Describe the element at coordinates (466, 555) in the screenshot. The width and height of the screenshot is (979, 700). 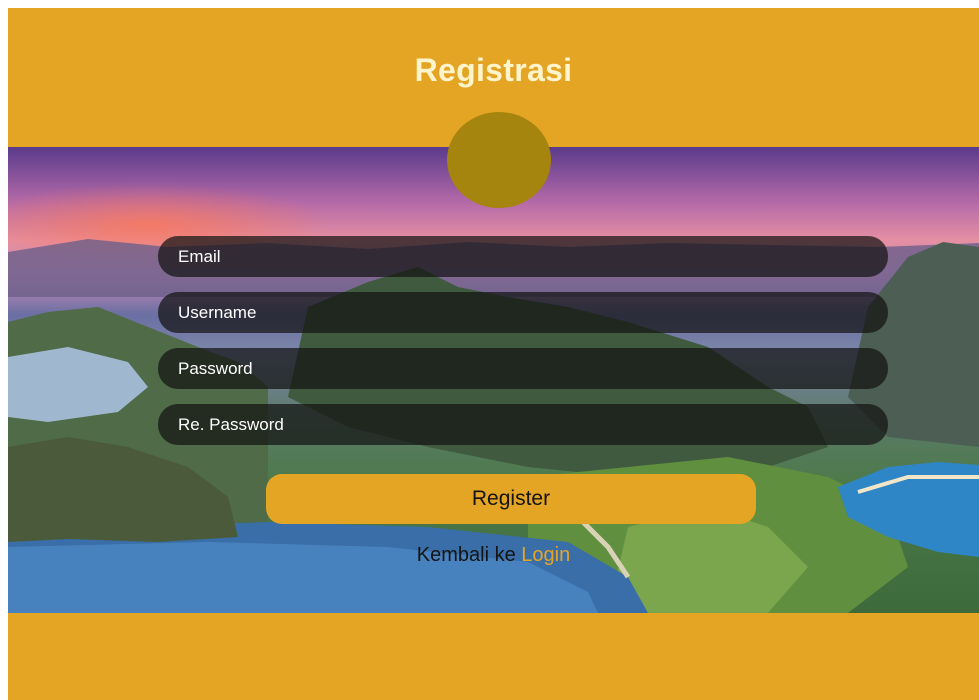
I see `back-text: Kembali ke` at that location.